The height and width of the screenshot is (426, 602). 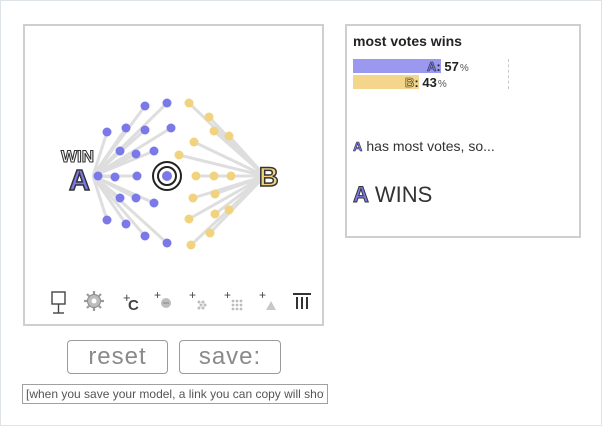 What do you see at coordinates (117, 357) in the screenshot?
I see `reset-button: reset` at bounding box center [117, 357].